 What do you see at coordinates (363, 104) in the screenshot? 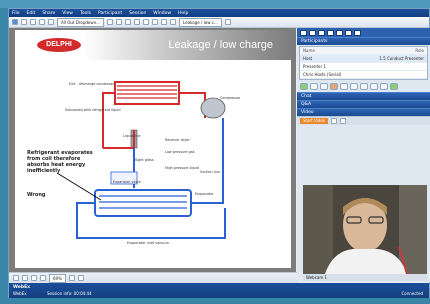
I see `qa-header: Q&A` at bounding box center [363, 104].